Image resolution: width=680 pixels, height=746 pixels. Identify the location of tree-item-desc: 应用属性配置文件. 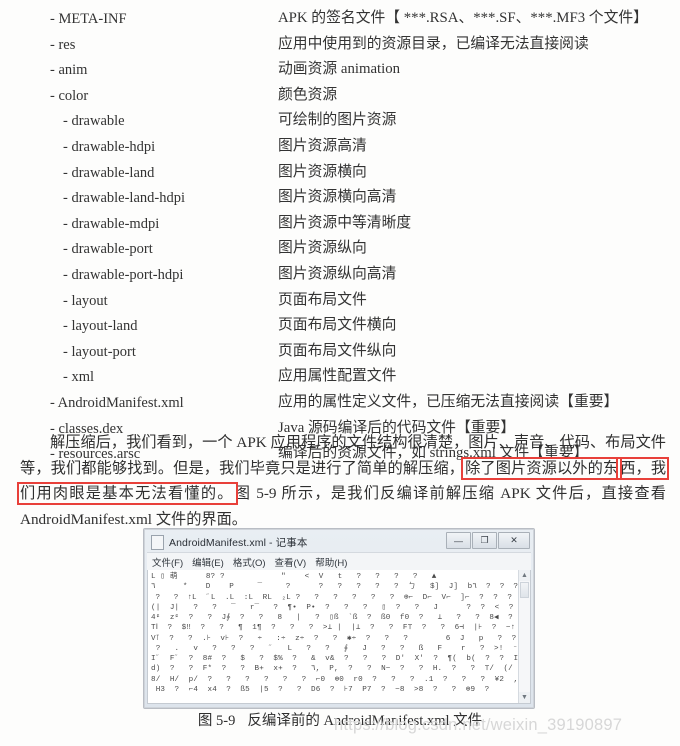
(337, 376).